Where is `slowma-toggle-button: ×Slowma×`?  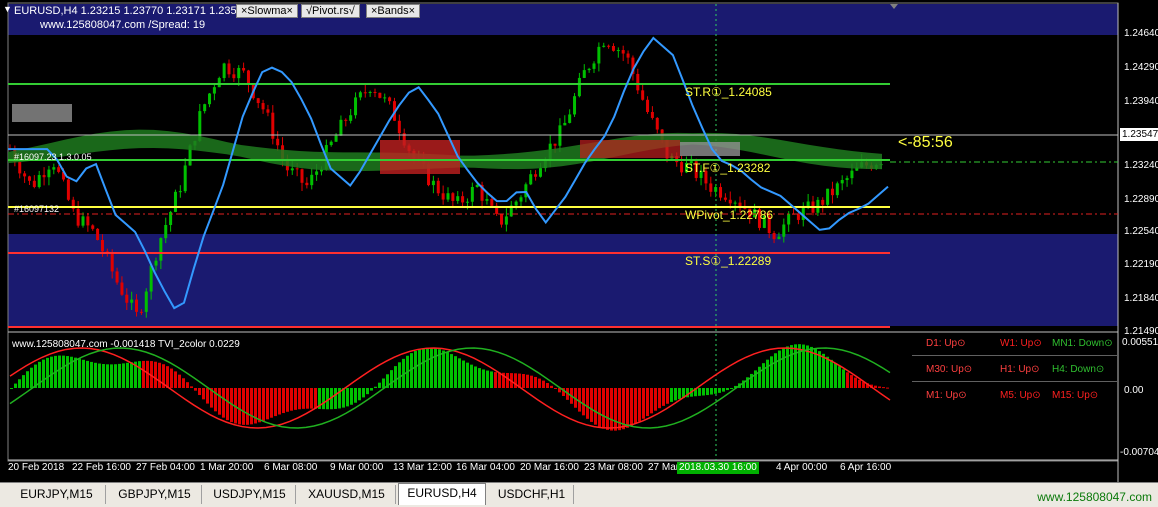 slowma-toggle-button: ×Slowma× is located at coordinates (267, 11).